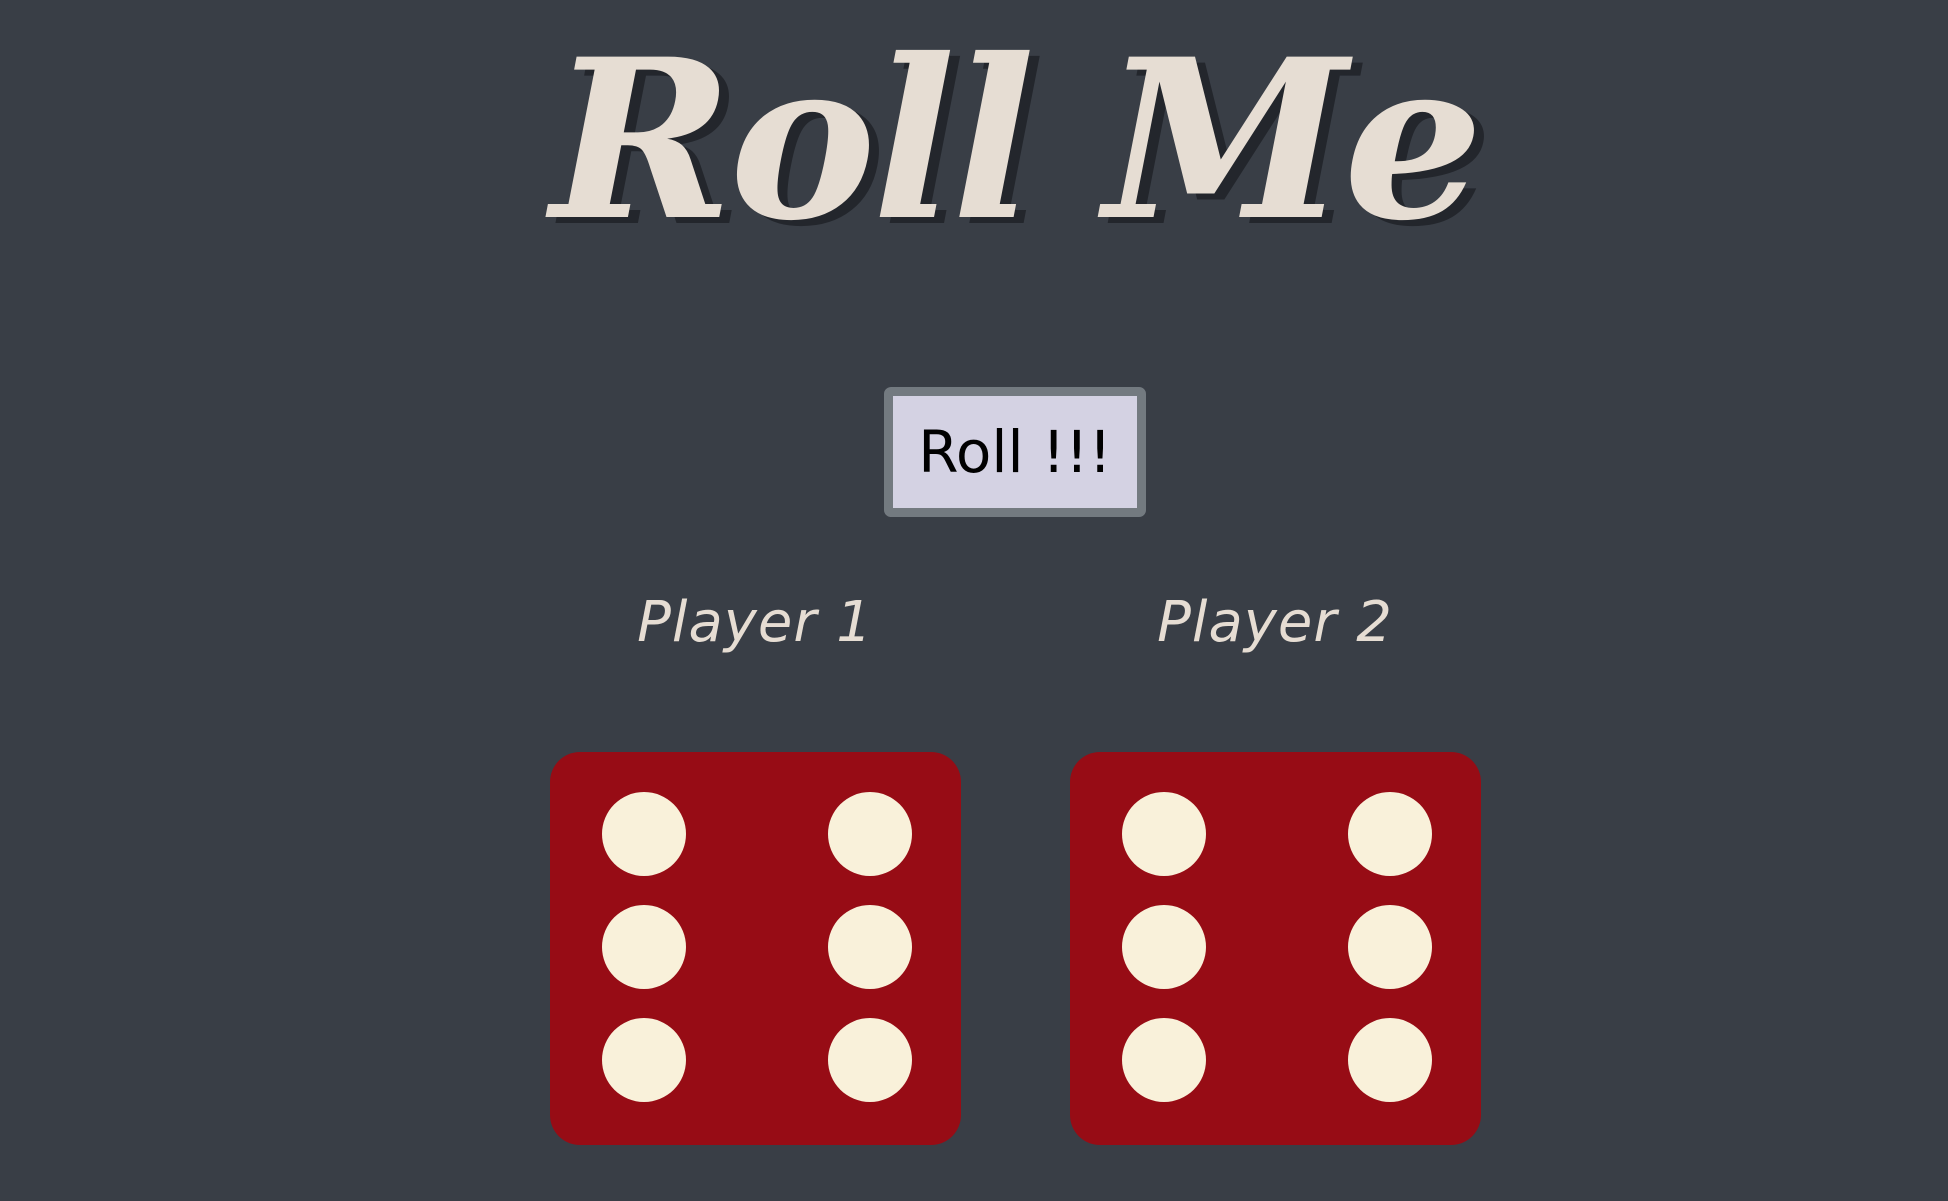 The image size is (1948, 1201). What do you see at coordinates (1015, 452) in the screenshot?
I see `roll-button: Roll !!!` at bounding box center [1015, 452].